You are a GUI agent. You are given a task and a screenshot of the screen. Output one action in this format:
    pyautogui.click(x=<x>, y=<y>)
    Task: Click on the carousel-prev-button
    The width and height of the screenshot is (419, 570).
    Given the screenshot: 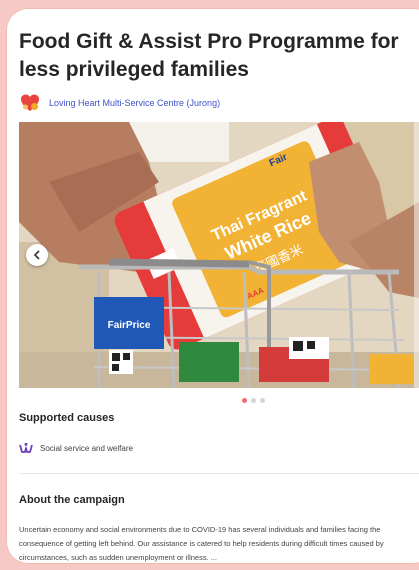 What is the action you would take?
    pyautogui.click(x=37, y=255)
    